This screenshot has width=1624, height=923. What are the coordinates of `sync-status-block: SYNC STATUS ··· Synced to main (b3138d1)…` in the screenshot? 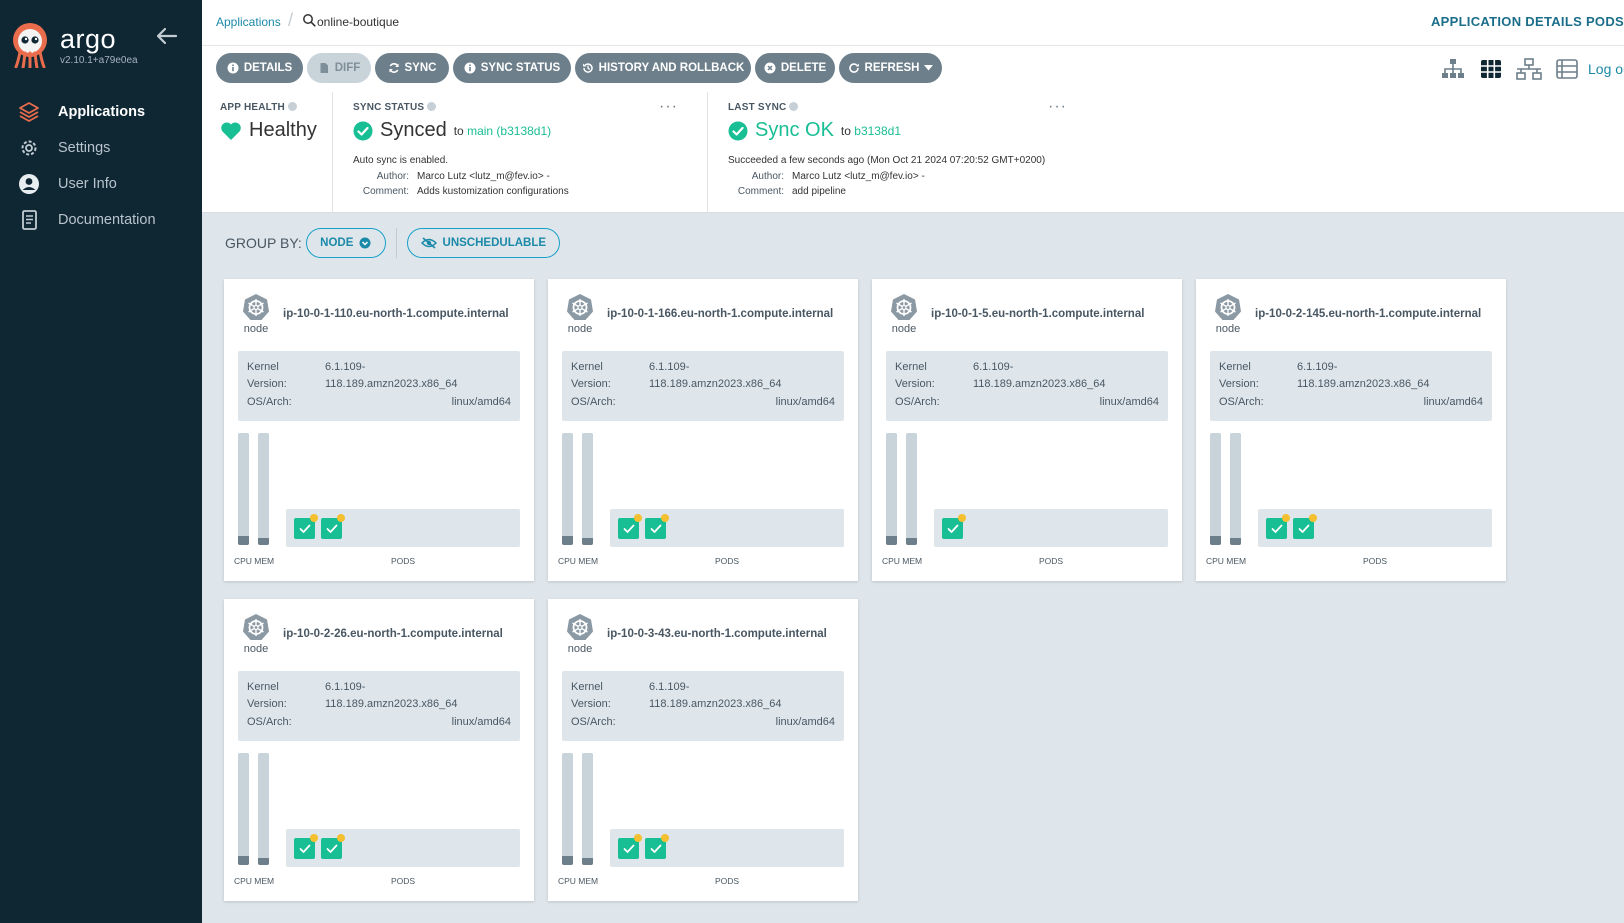 It's located at (513, 152).